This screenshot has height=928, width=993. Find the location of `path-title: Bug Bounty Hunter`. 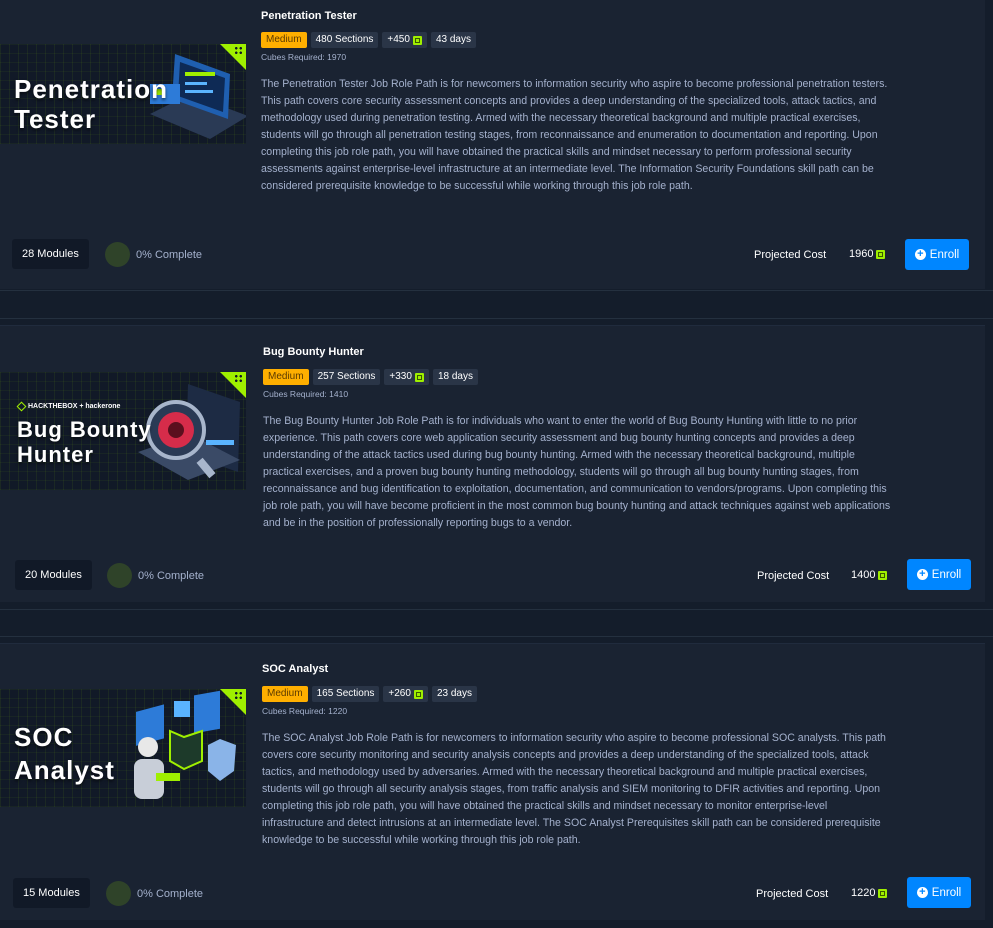

path-title: Bug Bounty Hunter is located at coordinates (313, 352).